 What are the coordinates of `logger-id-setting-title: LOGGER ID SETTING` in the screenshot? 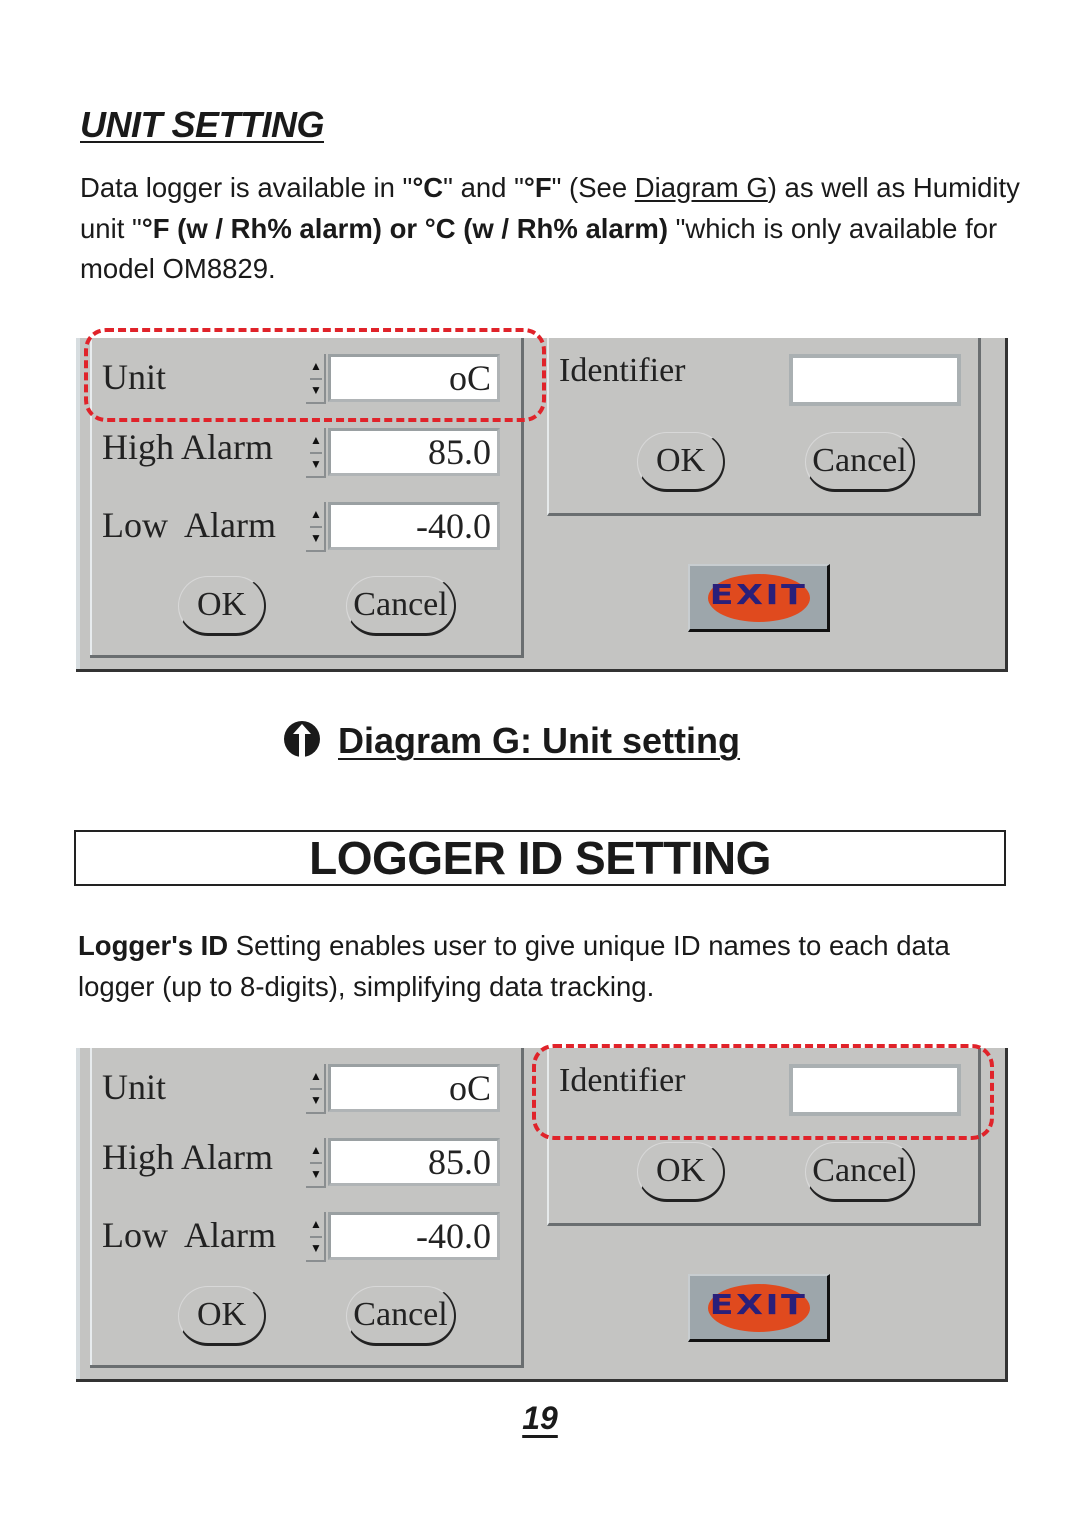 It's located at (540, 858).